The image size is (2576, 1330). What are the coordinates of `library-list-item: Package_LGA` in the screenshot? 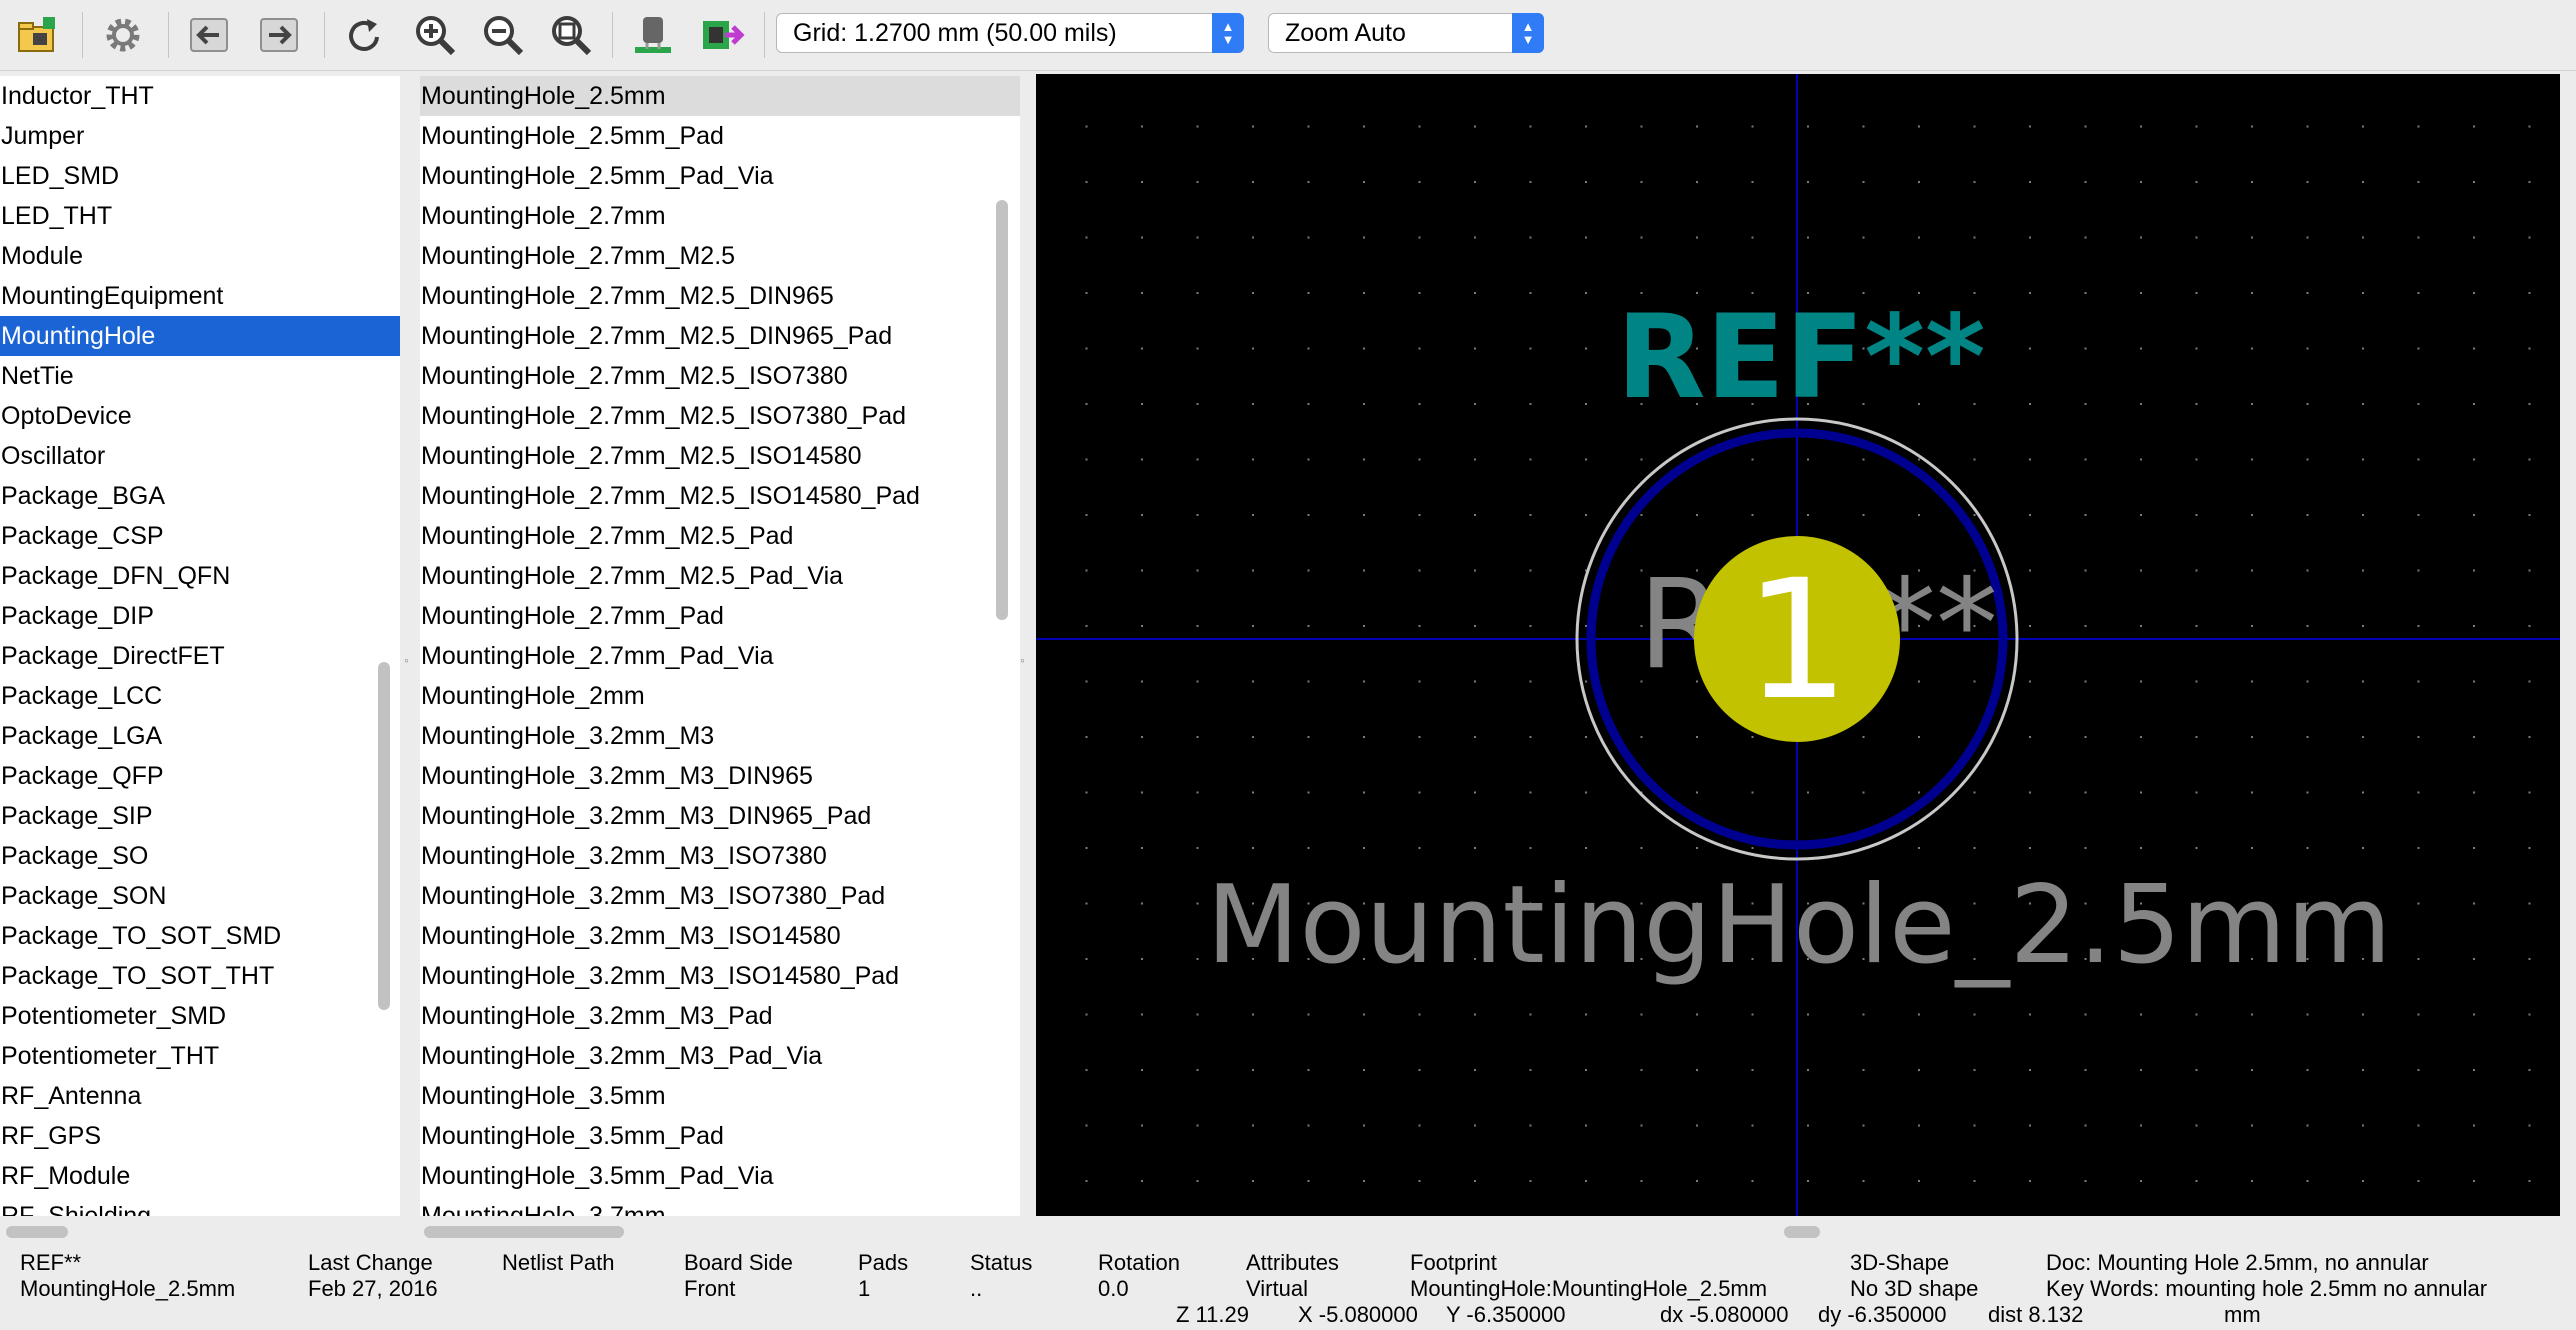 It's located at (200, 736).